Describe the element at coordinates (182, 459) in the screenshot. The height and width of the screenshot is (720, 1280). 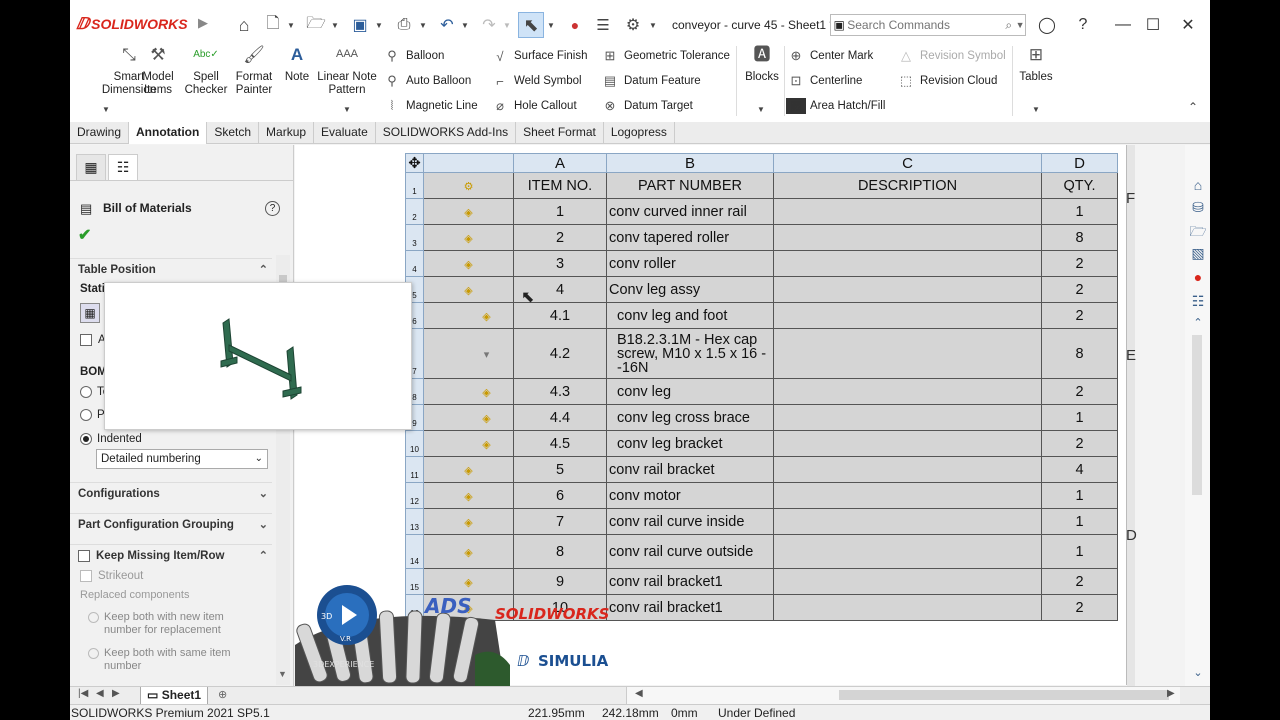
I see `numbering-select: Detailed numbering ⌄` at that location.